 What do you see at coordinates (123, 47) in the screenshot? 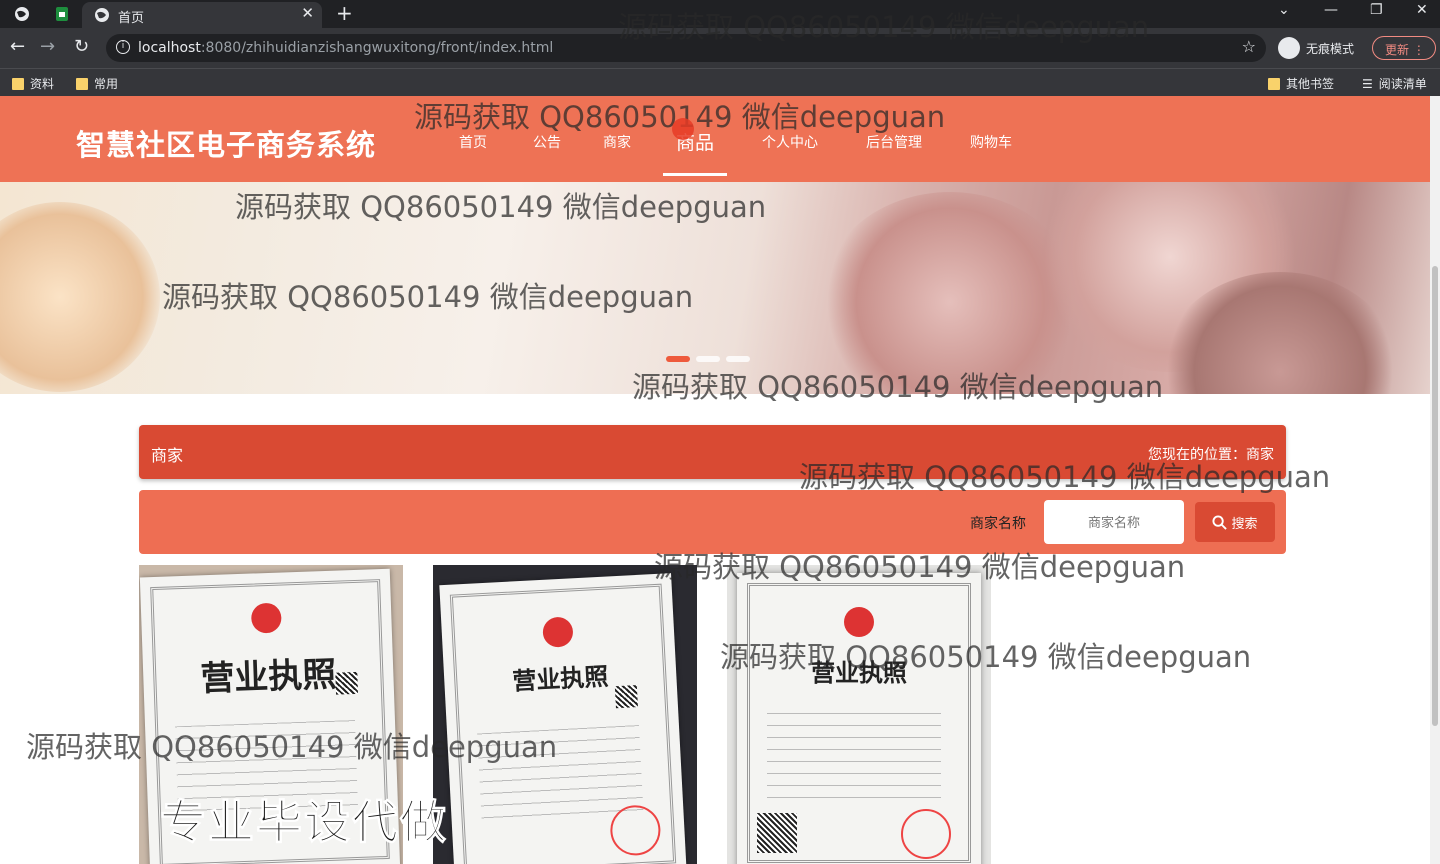
I see `site-info-icon: i` at bounding box center [123, 47].